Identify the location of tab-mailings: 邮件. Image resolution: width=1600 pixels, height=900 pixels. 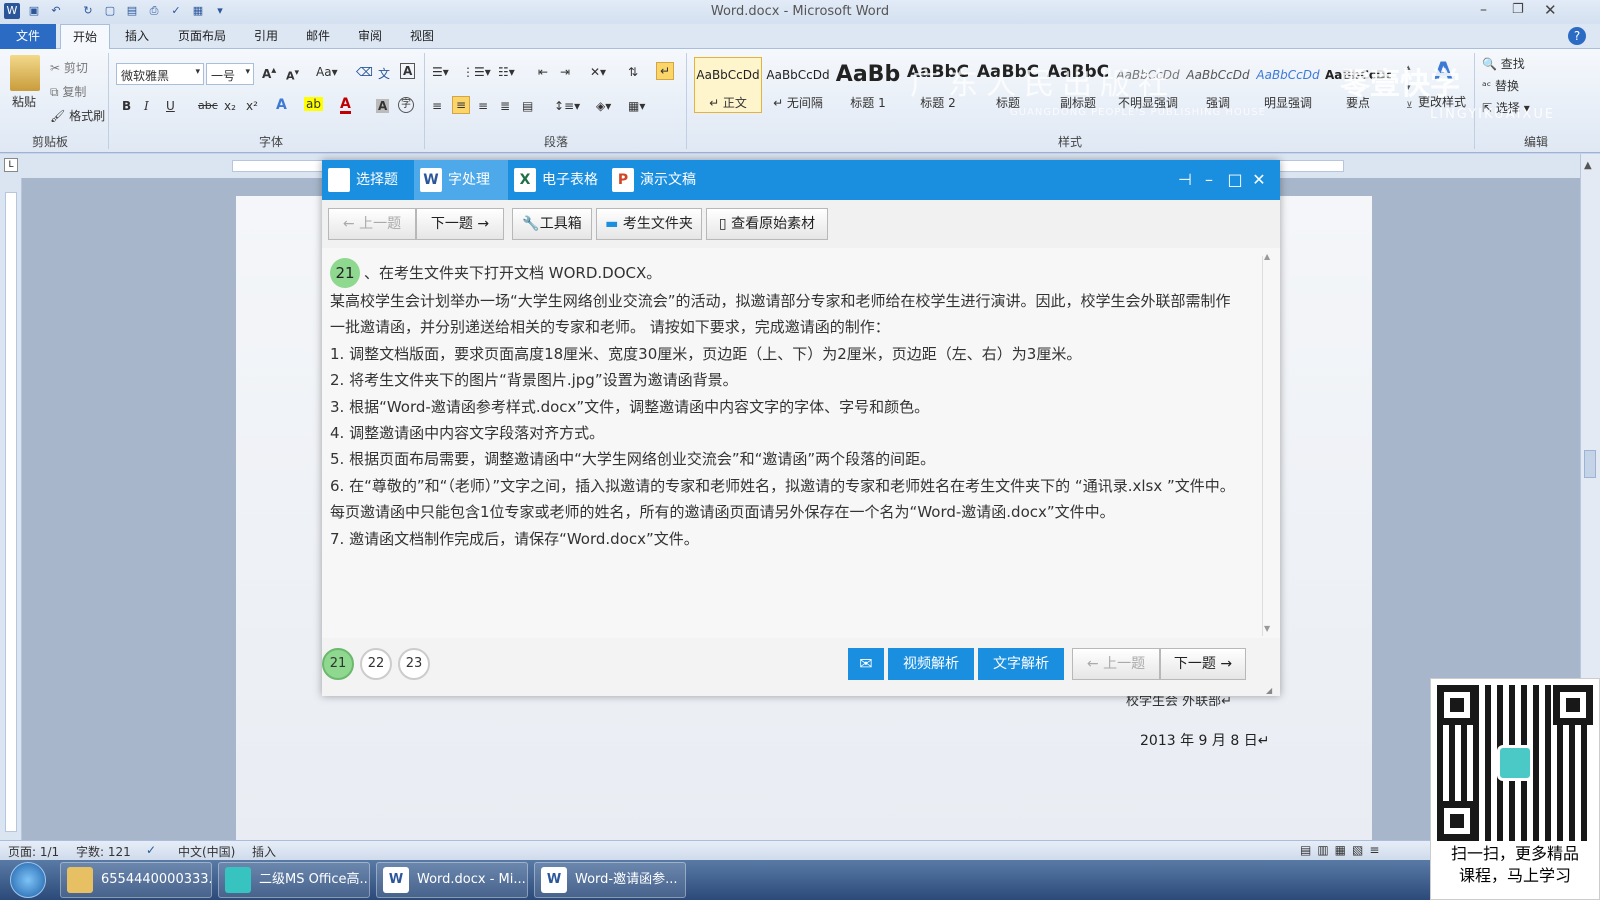
(318, 36).